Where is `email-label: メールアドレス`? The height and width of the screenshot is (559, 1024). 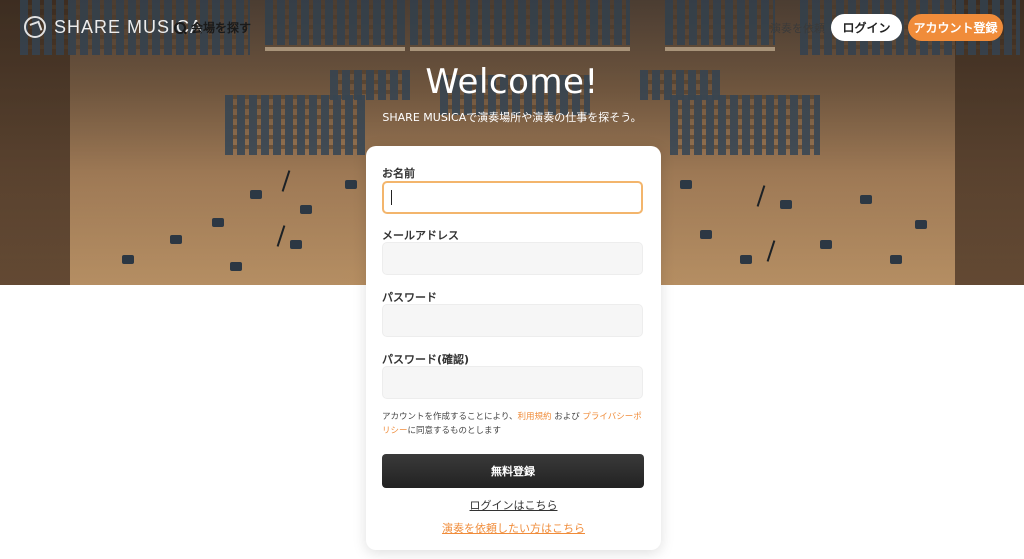 email-label: メールアドレス is located at coordinates (420, 235).